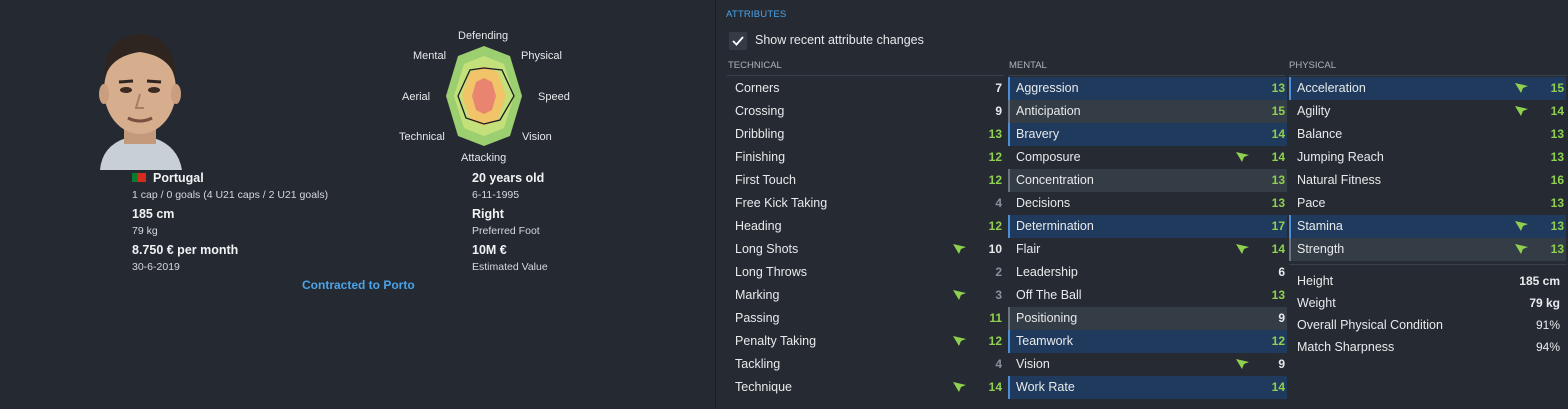  Describe the element at coordinates (537, 137) in the screenshot. I see `radar-label-vision: Vision` at that location.